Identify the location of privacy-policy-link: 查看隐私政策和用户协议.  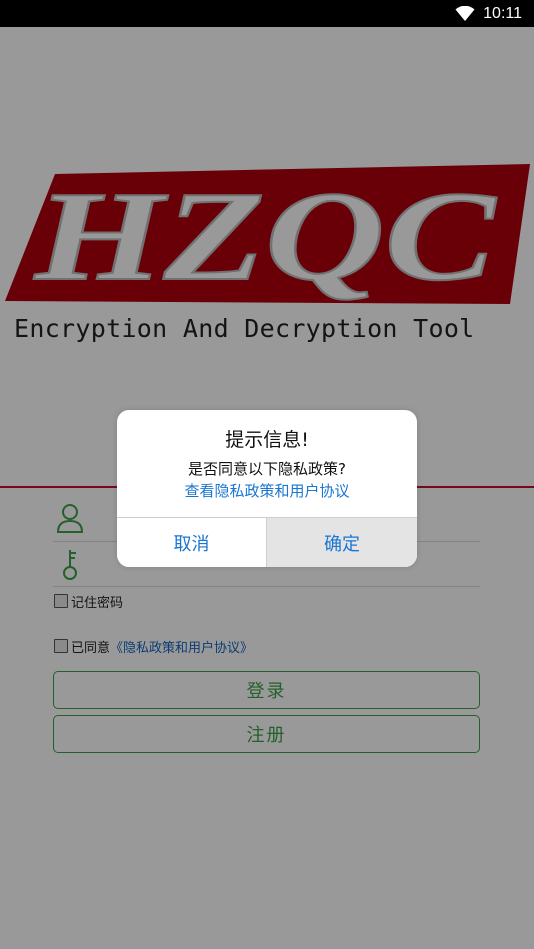
(267, 490).